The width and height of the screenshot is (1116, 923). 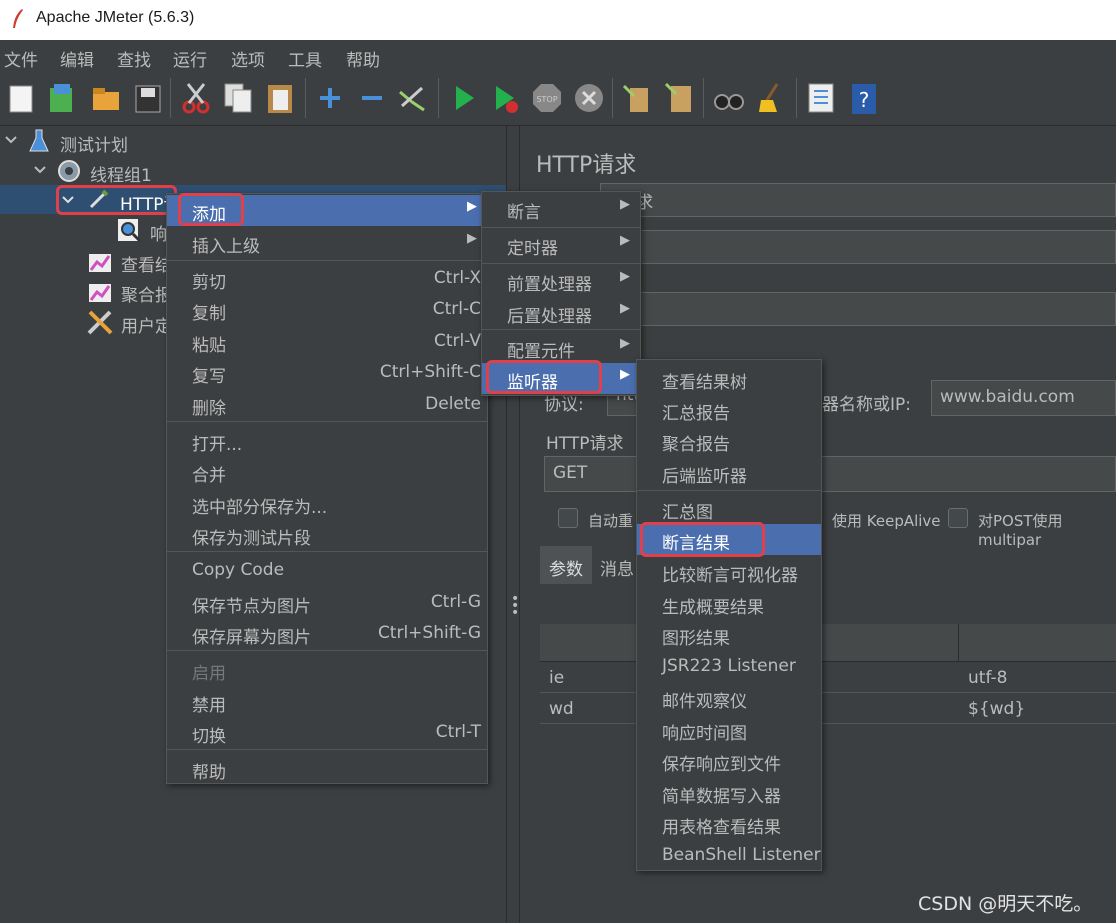 What do you see at coordinates (77, 58) in the screenshot?
I see `menu-edit: 编辑` at bounding box center [77, 58].